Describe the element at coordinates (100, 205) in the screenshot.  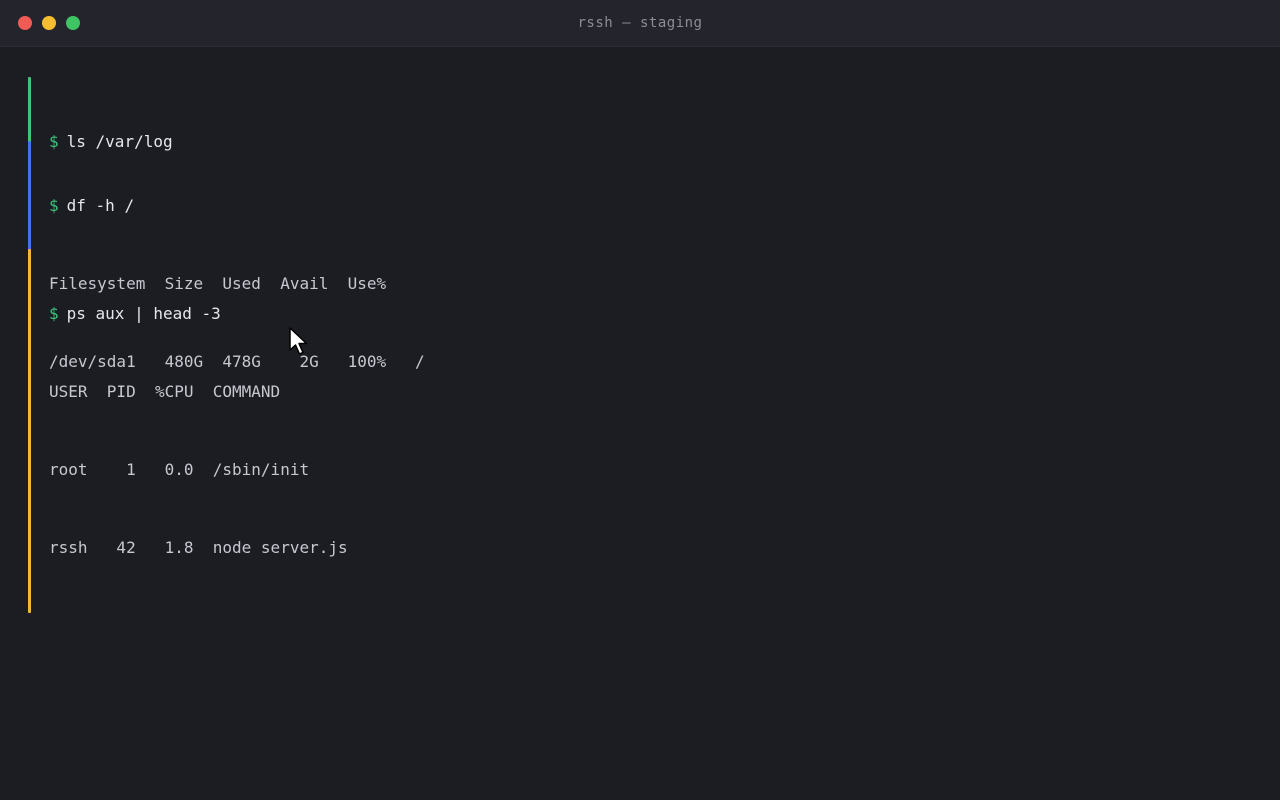
I see `command-text: df -h /` at that location.